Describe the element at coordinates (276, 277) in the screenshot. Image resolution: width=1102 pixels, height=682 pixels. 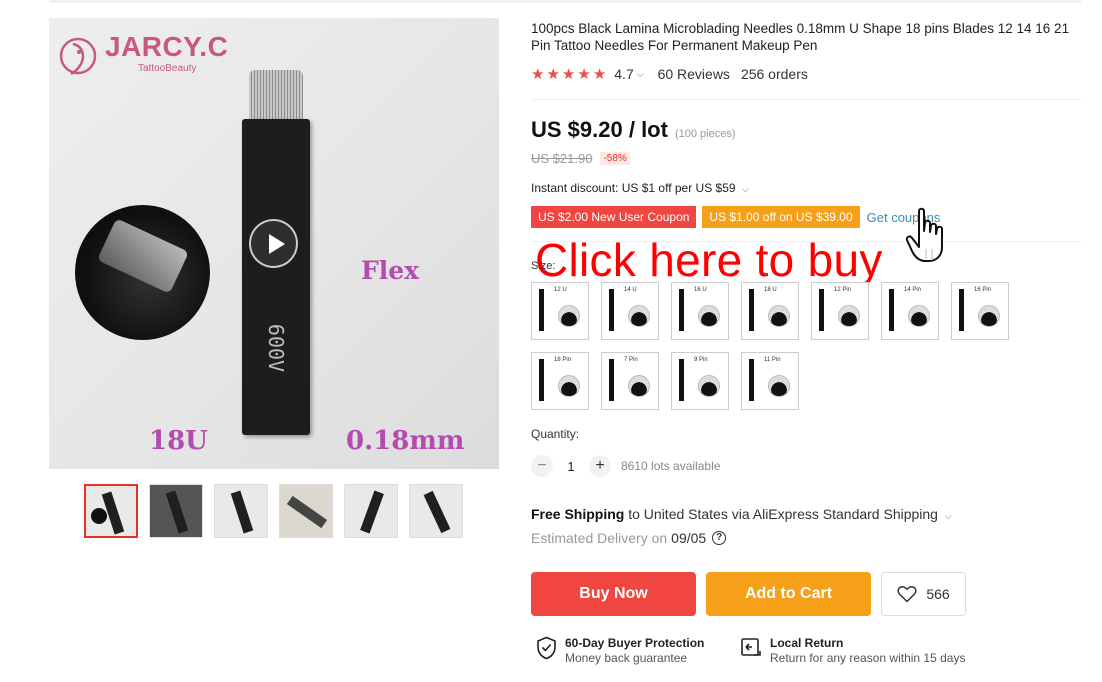
I see `blade-body` at that location.